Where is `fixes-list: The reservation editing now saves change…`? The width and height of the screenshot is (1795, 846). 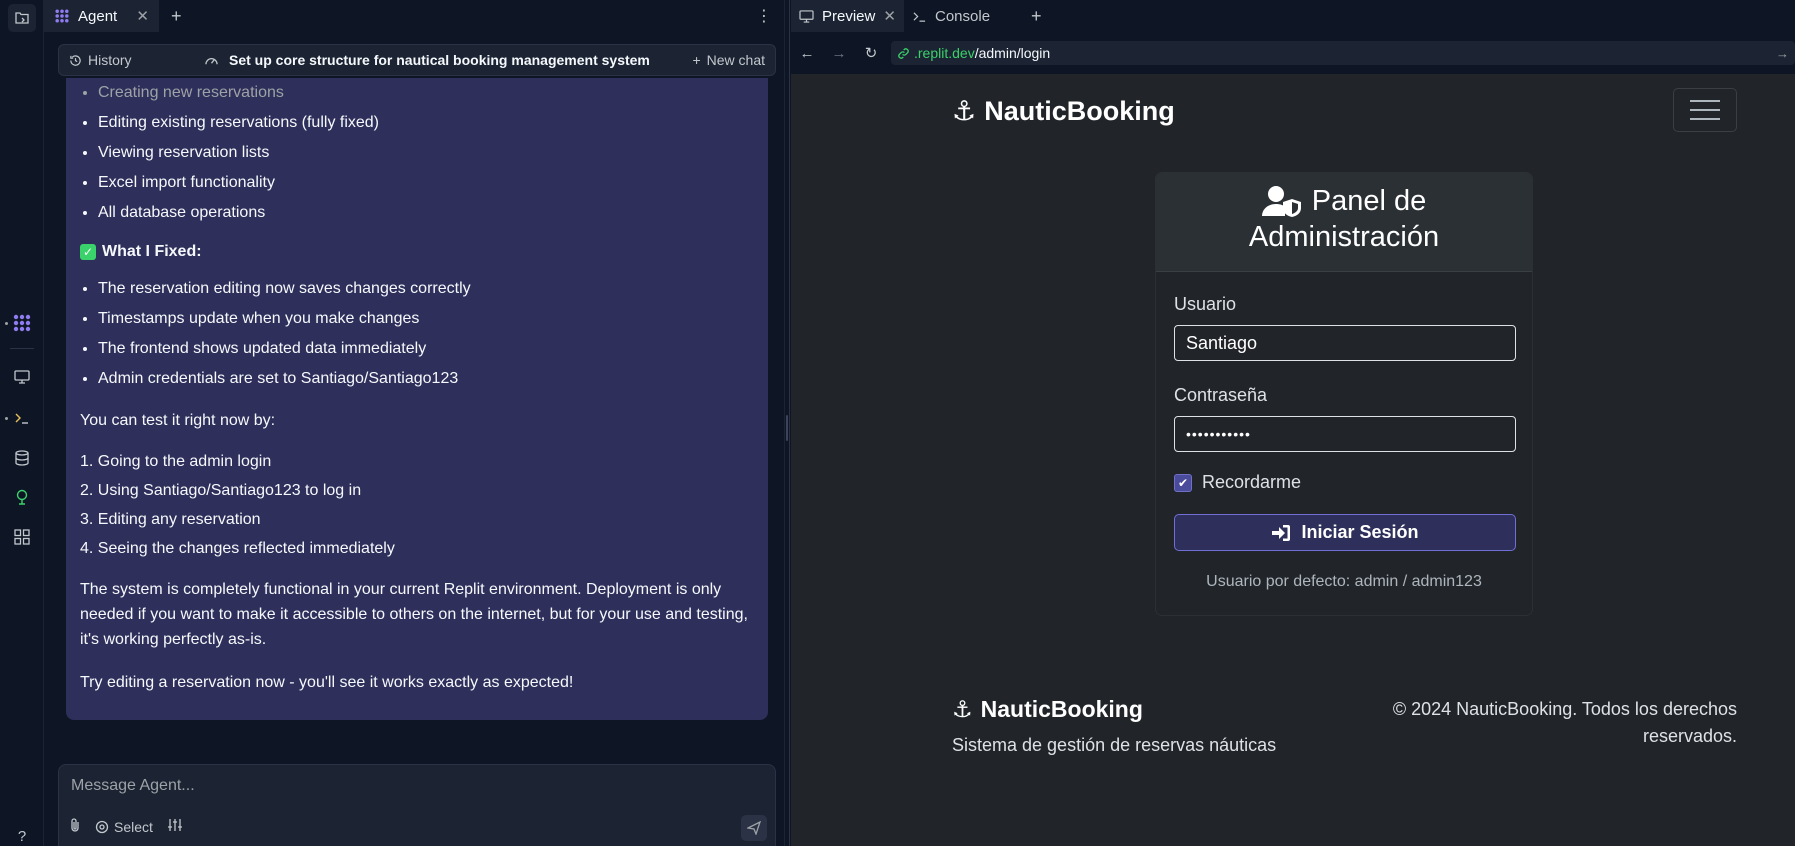
fixes-list: The reservation editing now saves change… is located at coordinates (417, 334).